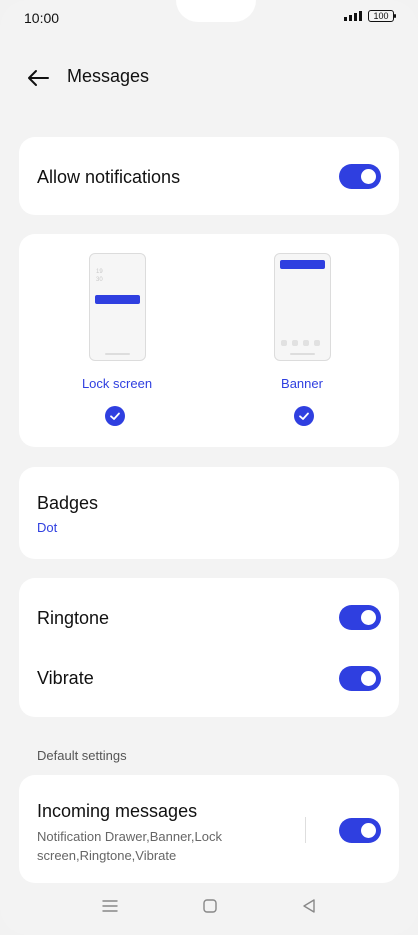  Describe the element at coordinates (47, 527) in the screenshot. I see `badges-value: Dot` at that location.